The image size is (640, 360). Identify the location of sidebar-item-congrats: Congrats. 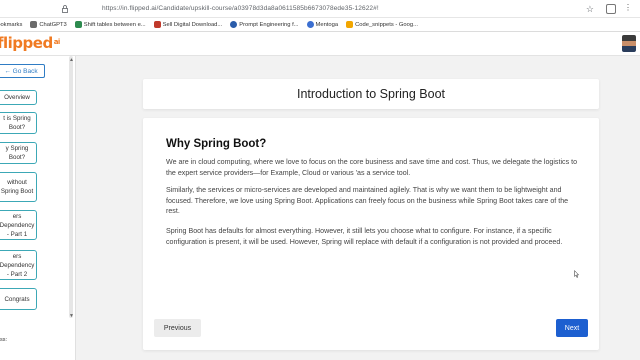
(18, 299).